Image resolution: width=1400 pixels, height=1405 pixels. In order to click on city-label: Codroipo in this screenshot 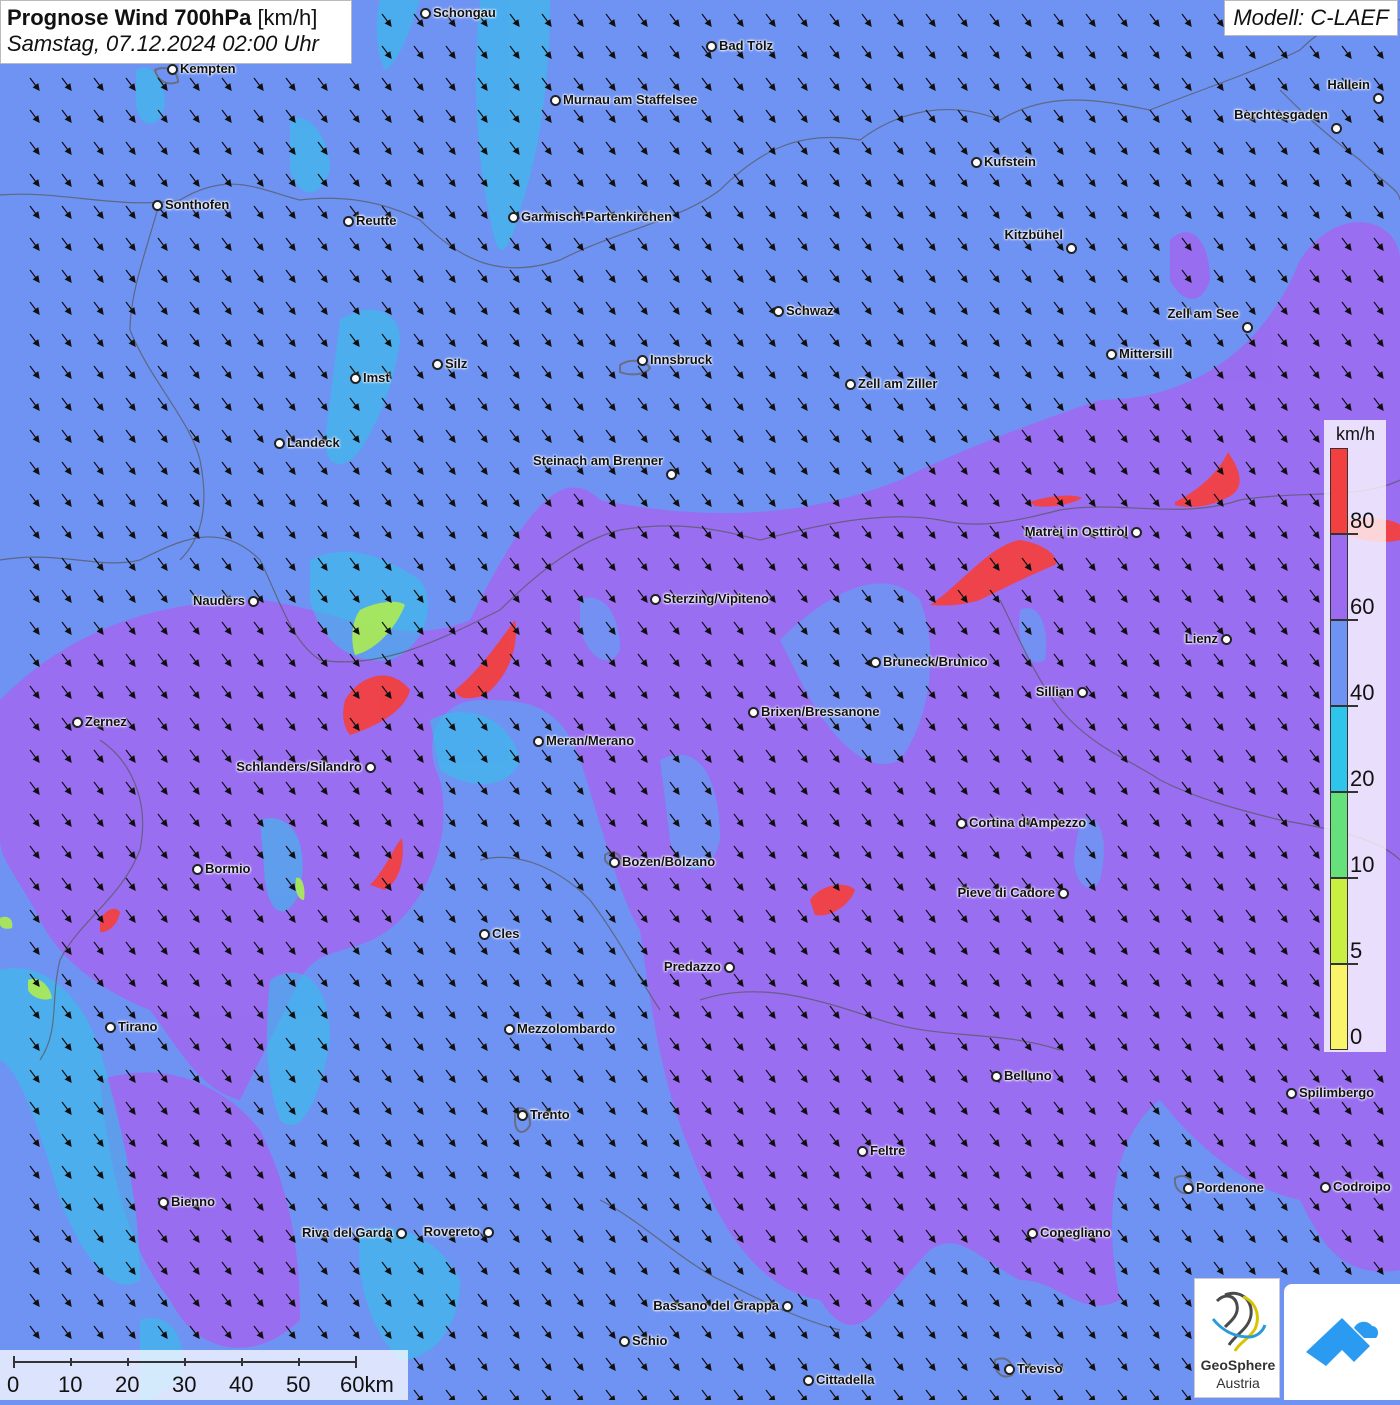, I will do `click(1362, 1186)`.